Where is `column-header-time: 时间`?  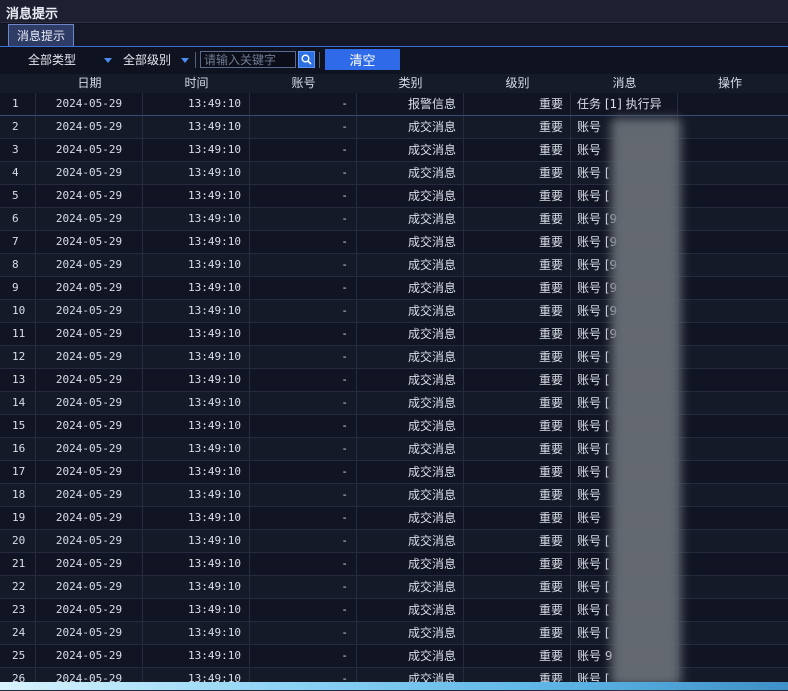
column-header-time: 时间 is located at coordinates (196, 83).